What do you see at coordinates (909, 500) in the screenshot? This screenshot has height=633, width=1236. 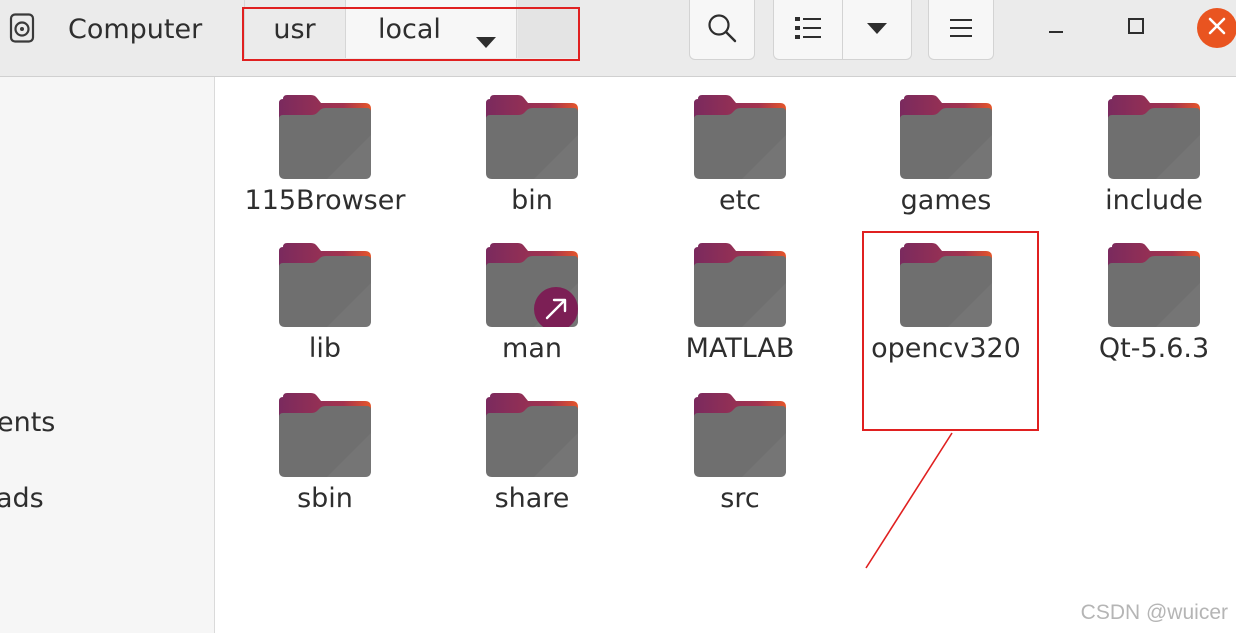 I see `annotation-pointer-line` at bounding box center [909, 500].